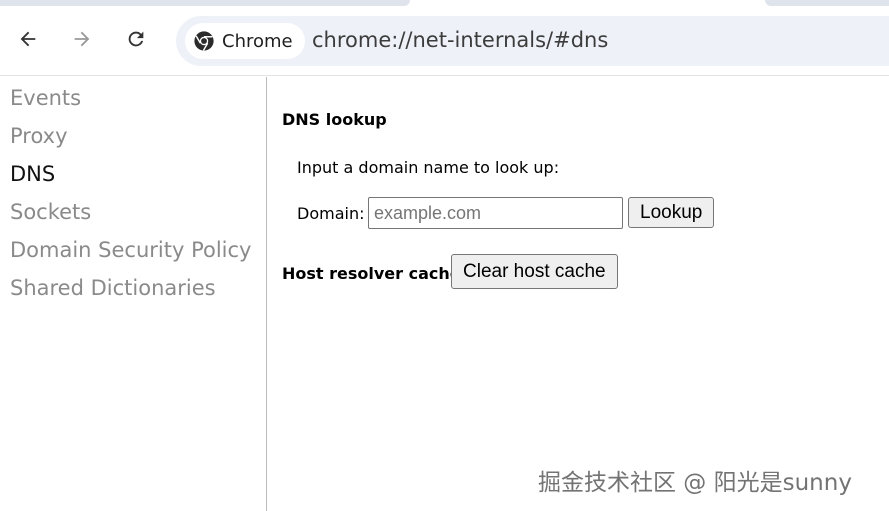 This screenshot has height=511, width=889. Describe the element at coordinates (133, 212) in the screenshot. I see `sidebar-item-sockets: Sockets` at that location.